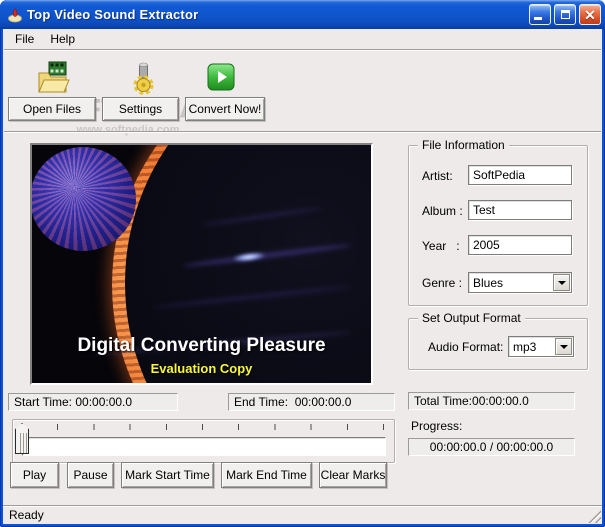 This screenshot has width=605, height=527. What do you see at coordinates (466, 347) in the screenshot?
I see `audio-format-label: Audio Format:` at bounding box center [466, 347].